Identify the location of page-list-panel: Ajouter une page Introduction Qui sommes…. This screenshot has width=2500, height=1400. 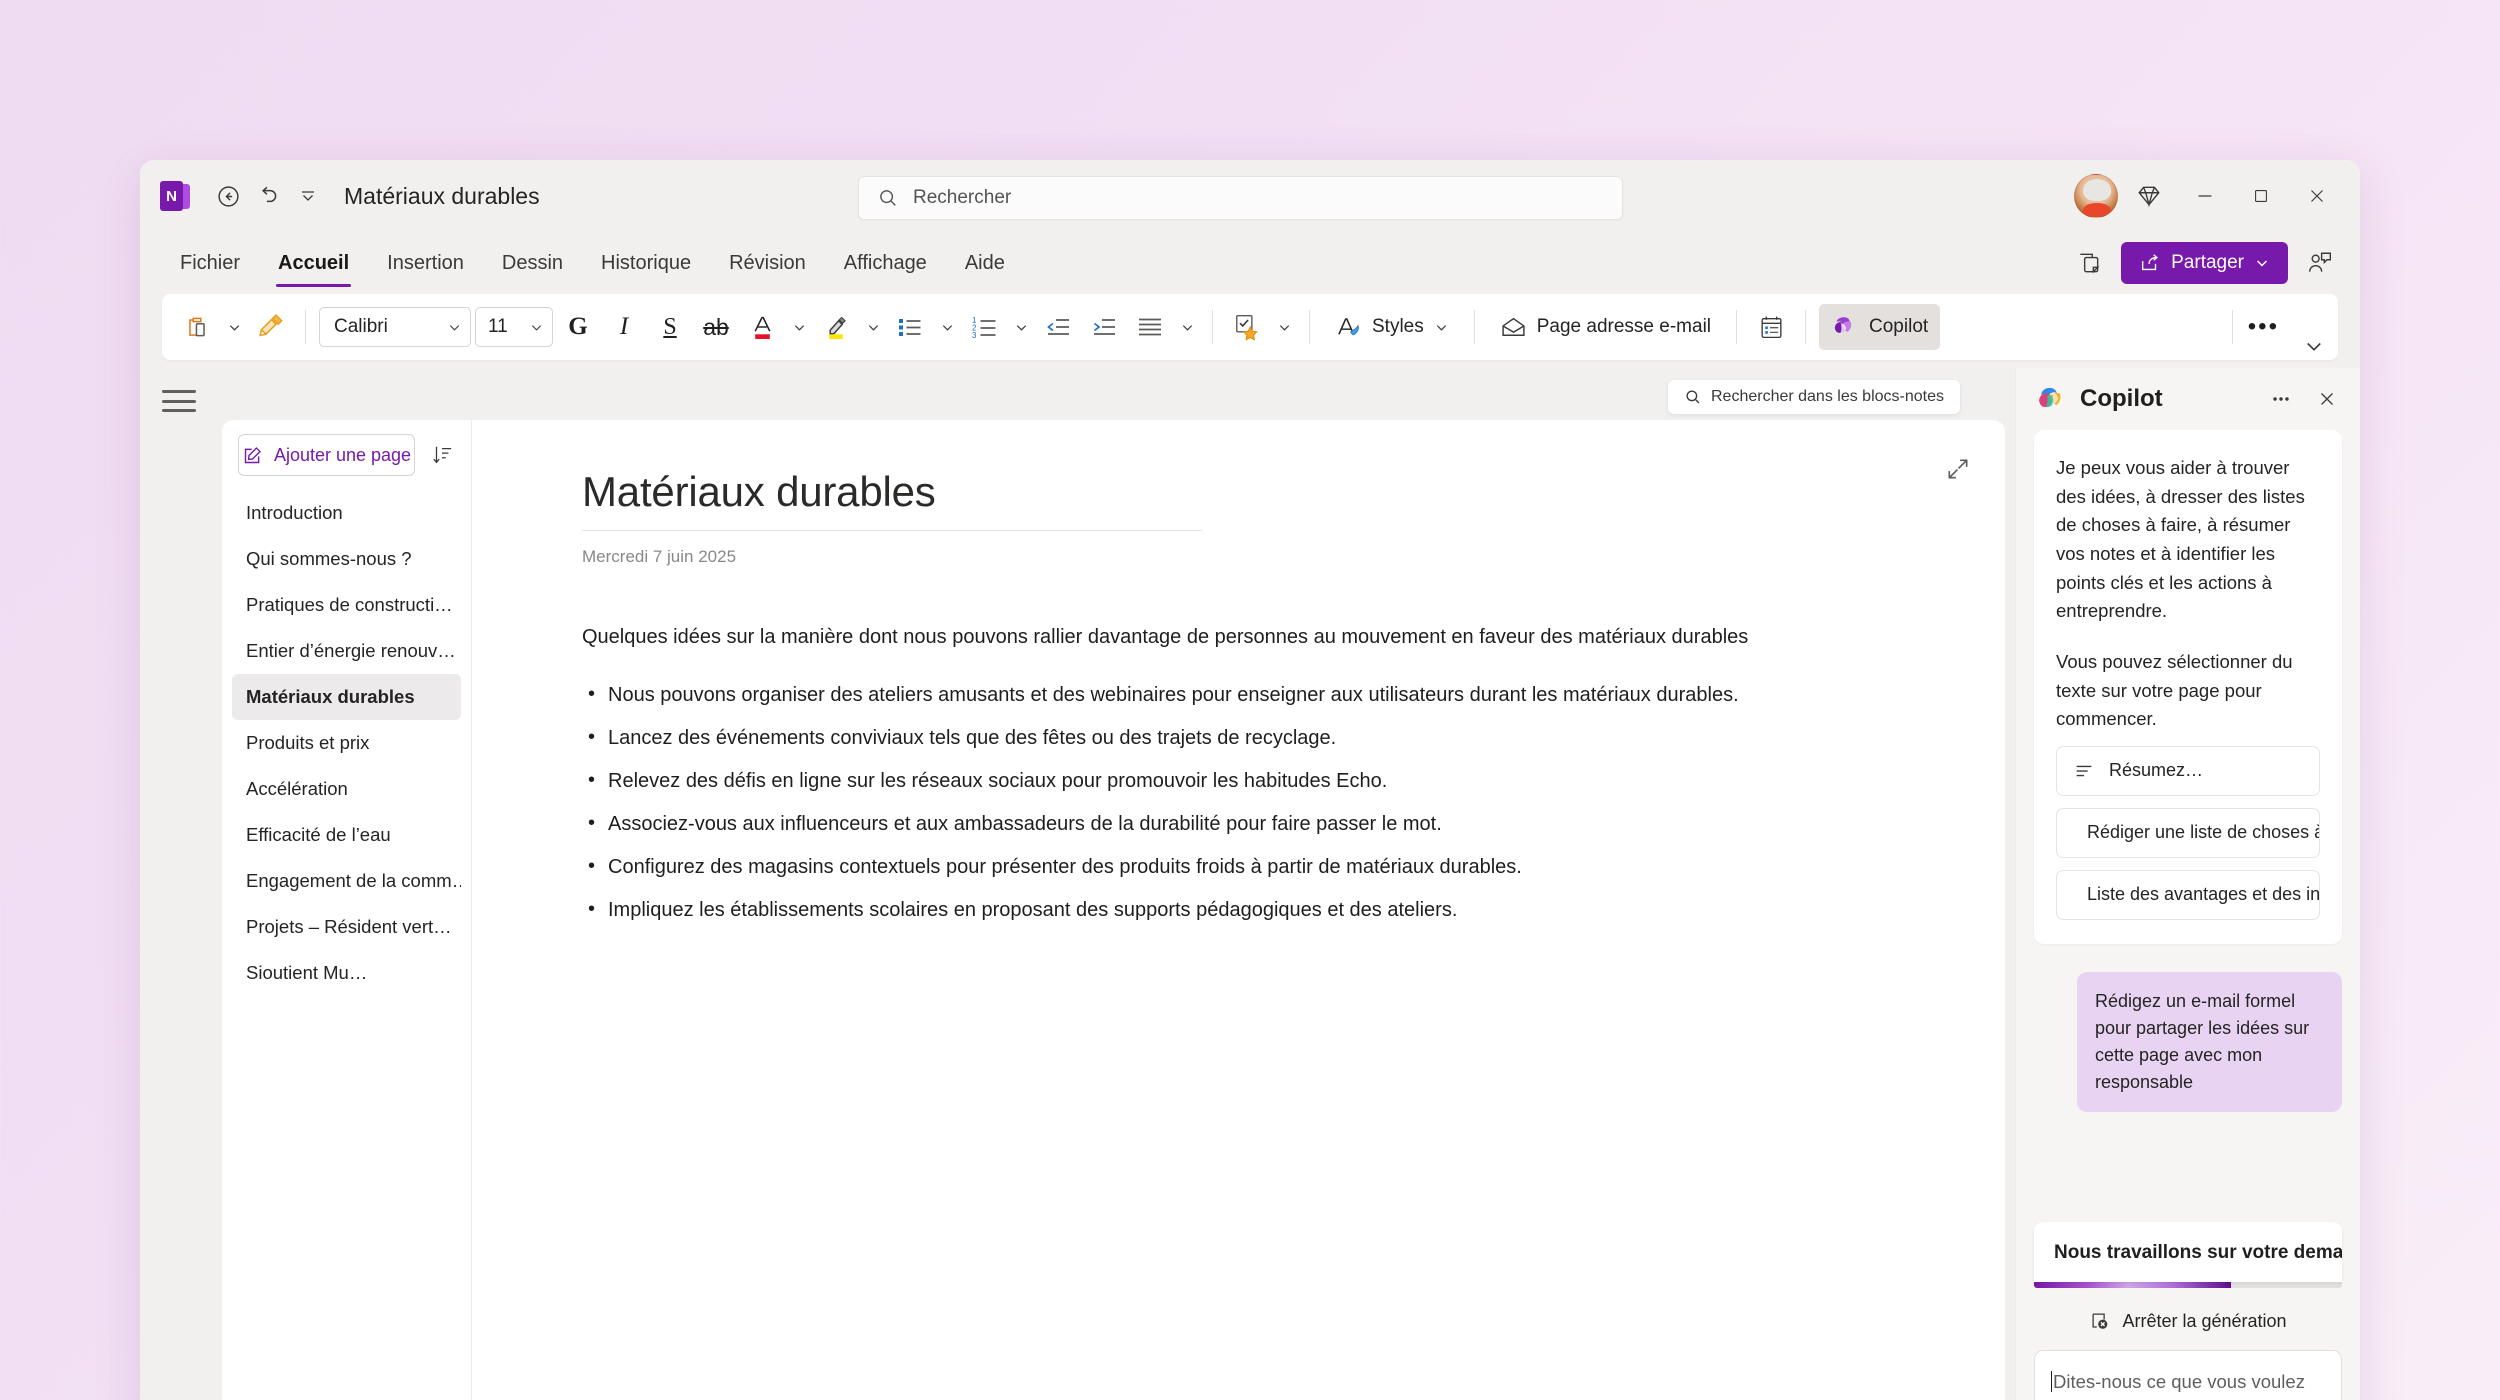
(347, 910).